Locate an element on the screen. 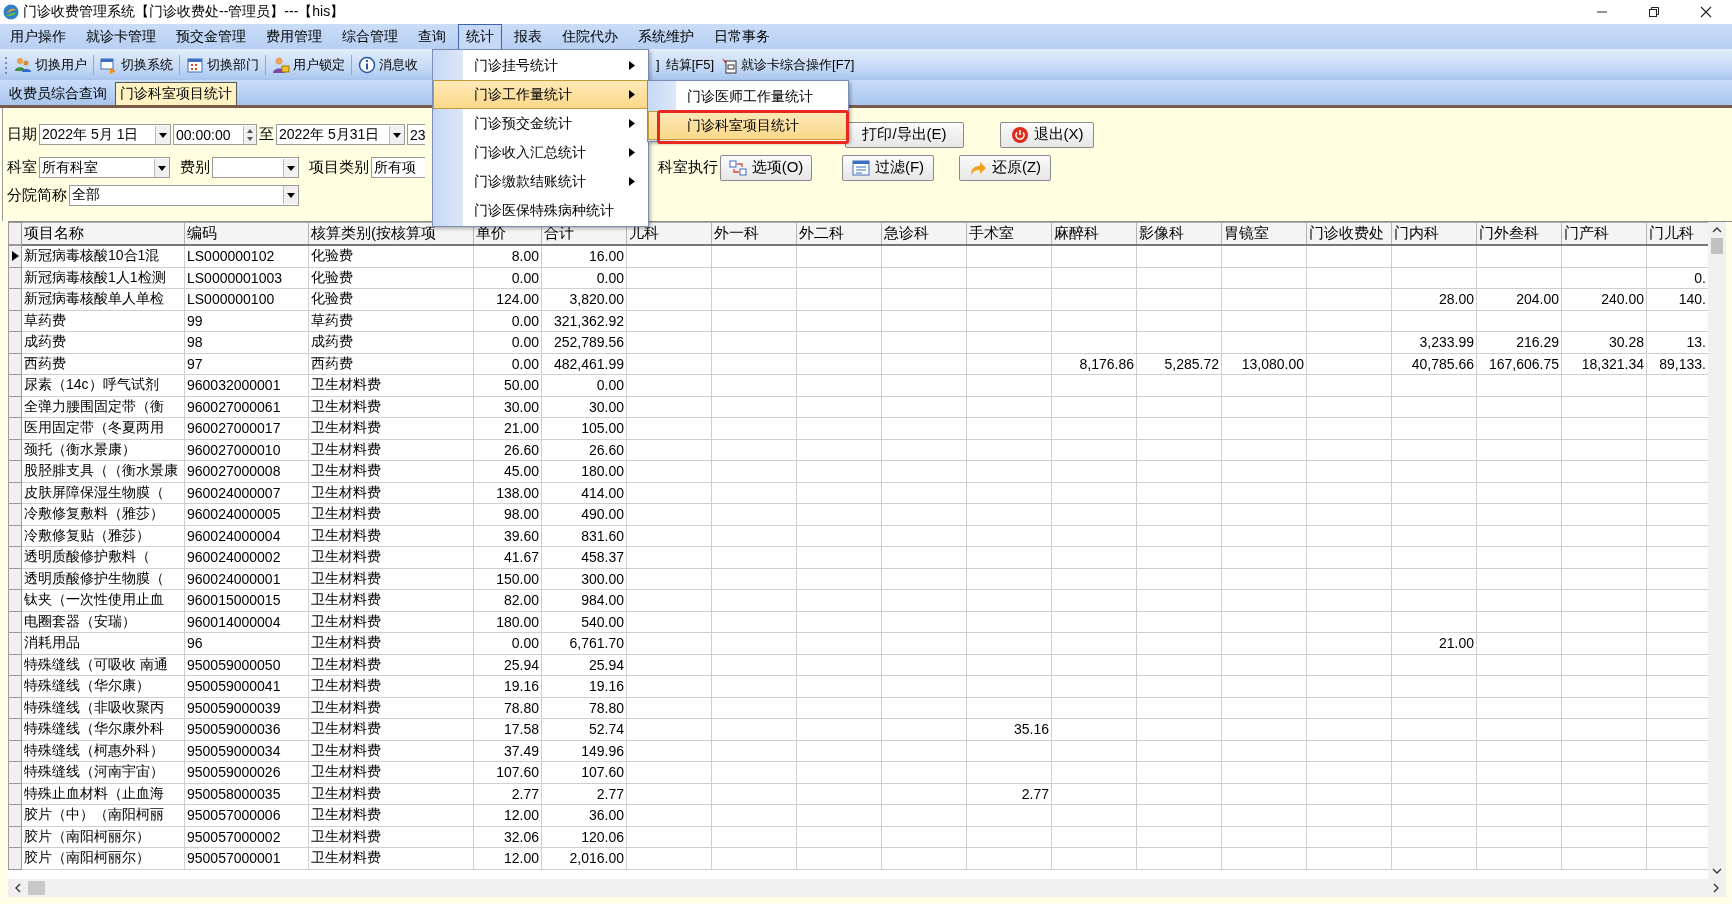 The width and height of the screenshot is (1732, 904). column-header: 急诊科 is located at coordinates (924, 233).